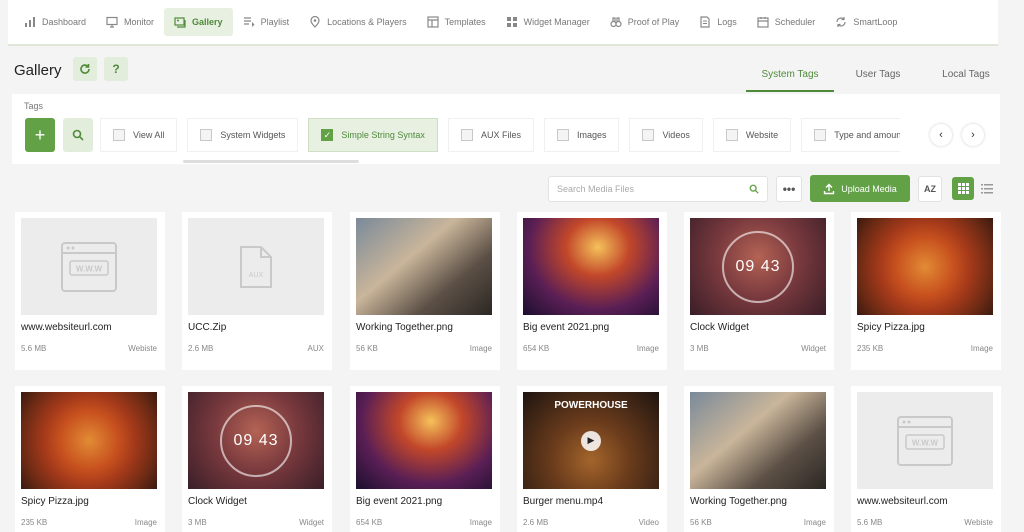  Describe the element at coordinates (850, 135) in the screenshot. I see `tag-chip-type-and-amount: Type and amount` at that location.